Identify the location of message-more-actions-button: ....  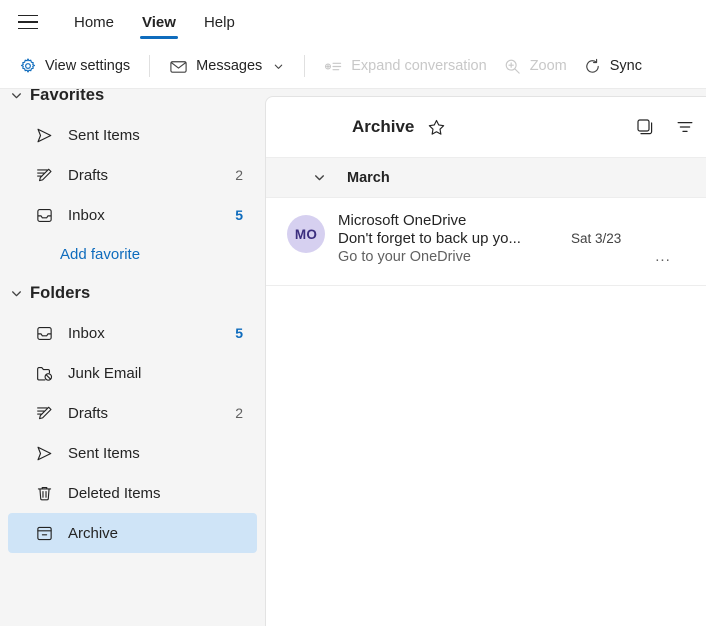
(663, 256).